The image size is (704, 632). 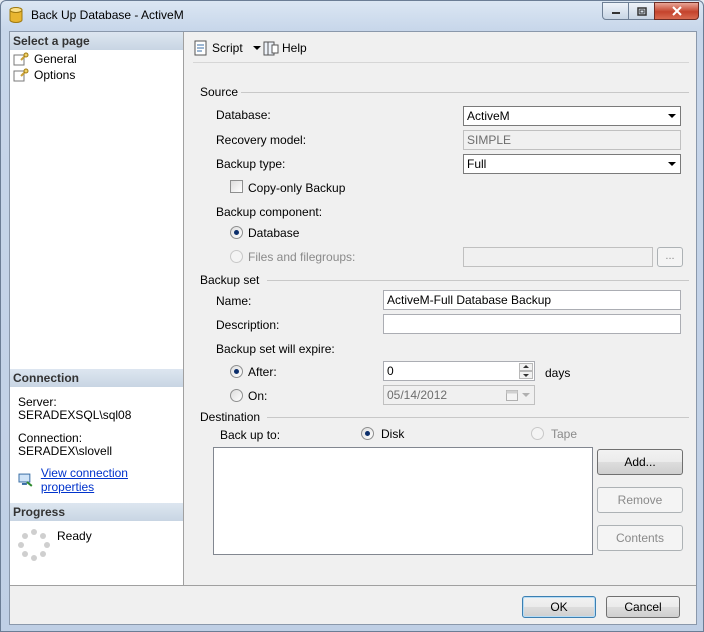 I want to click on name-label: Name:, so click(x=234, y=301).